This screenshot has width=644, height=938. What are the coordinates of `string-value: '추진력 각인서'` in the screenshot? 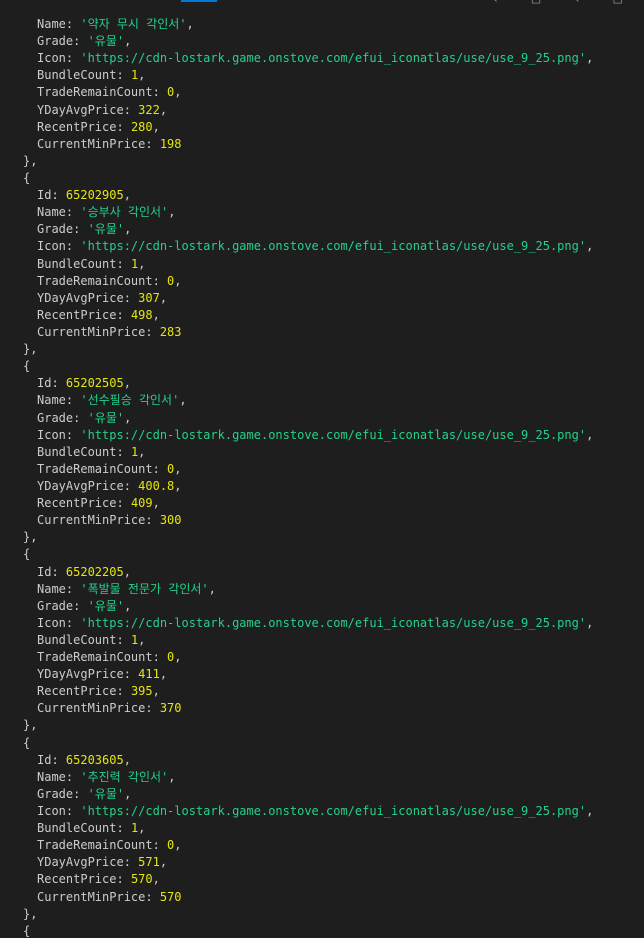 It's located at (124, 776).